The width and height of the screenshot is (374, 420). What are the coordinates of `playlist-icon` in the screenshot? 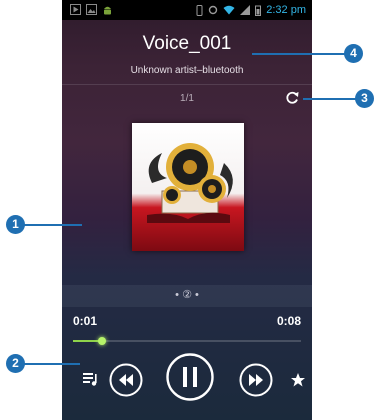 It's located at (91, 379).